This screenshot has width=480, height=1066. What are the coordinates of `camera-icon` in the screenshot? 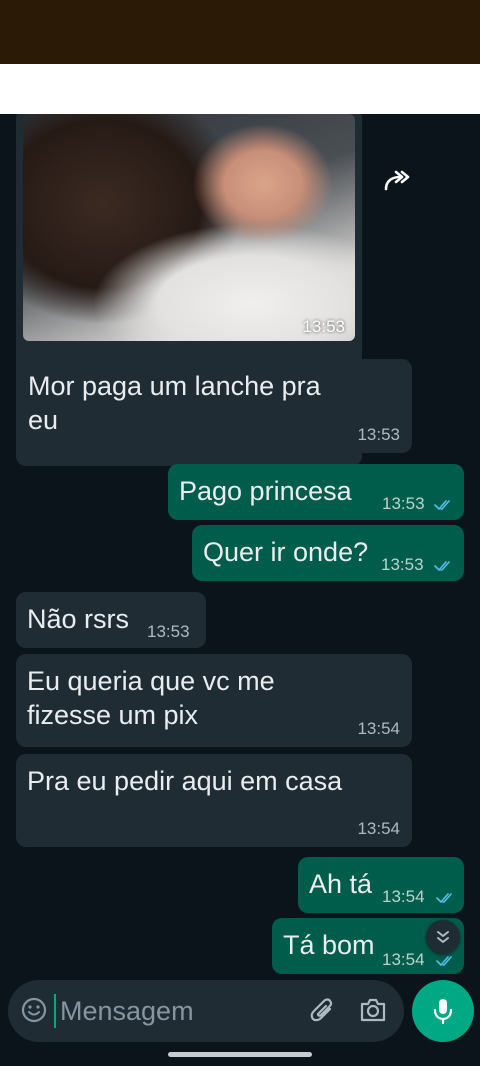 It's located at (373, 1010).